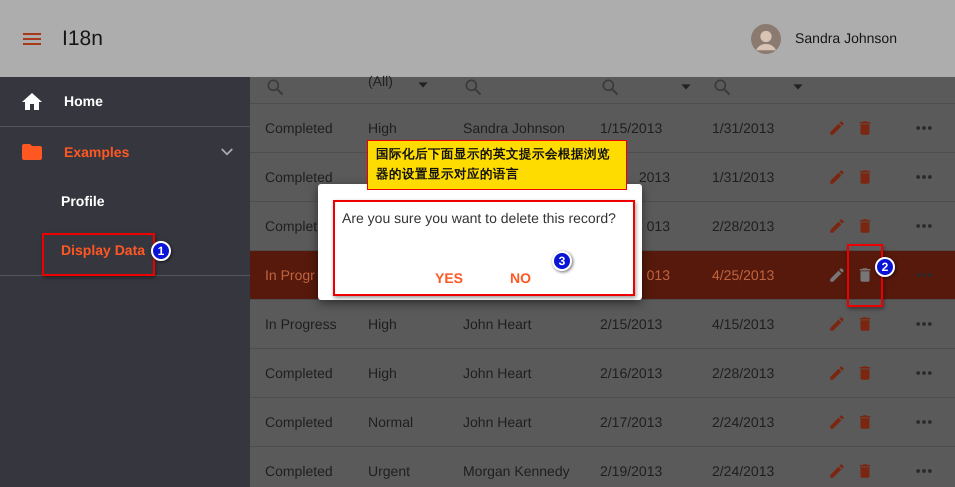 This screenshot has width=955, height=487. Describe the element at coordinates (743, 275) in the screenshot. I see `table-cell-text: 4/25/2013` at that location.